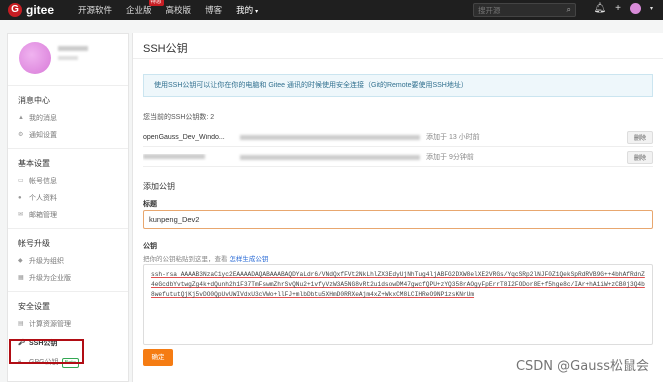  Describe the element at coordinates (34, 243) in the screenshot. I see `section-title-upgrade: 帐号升级` at that location.